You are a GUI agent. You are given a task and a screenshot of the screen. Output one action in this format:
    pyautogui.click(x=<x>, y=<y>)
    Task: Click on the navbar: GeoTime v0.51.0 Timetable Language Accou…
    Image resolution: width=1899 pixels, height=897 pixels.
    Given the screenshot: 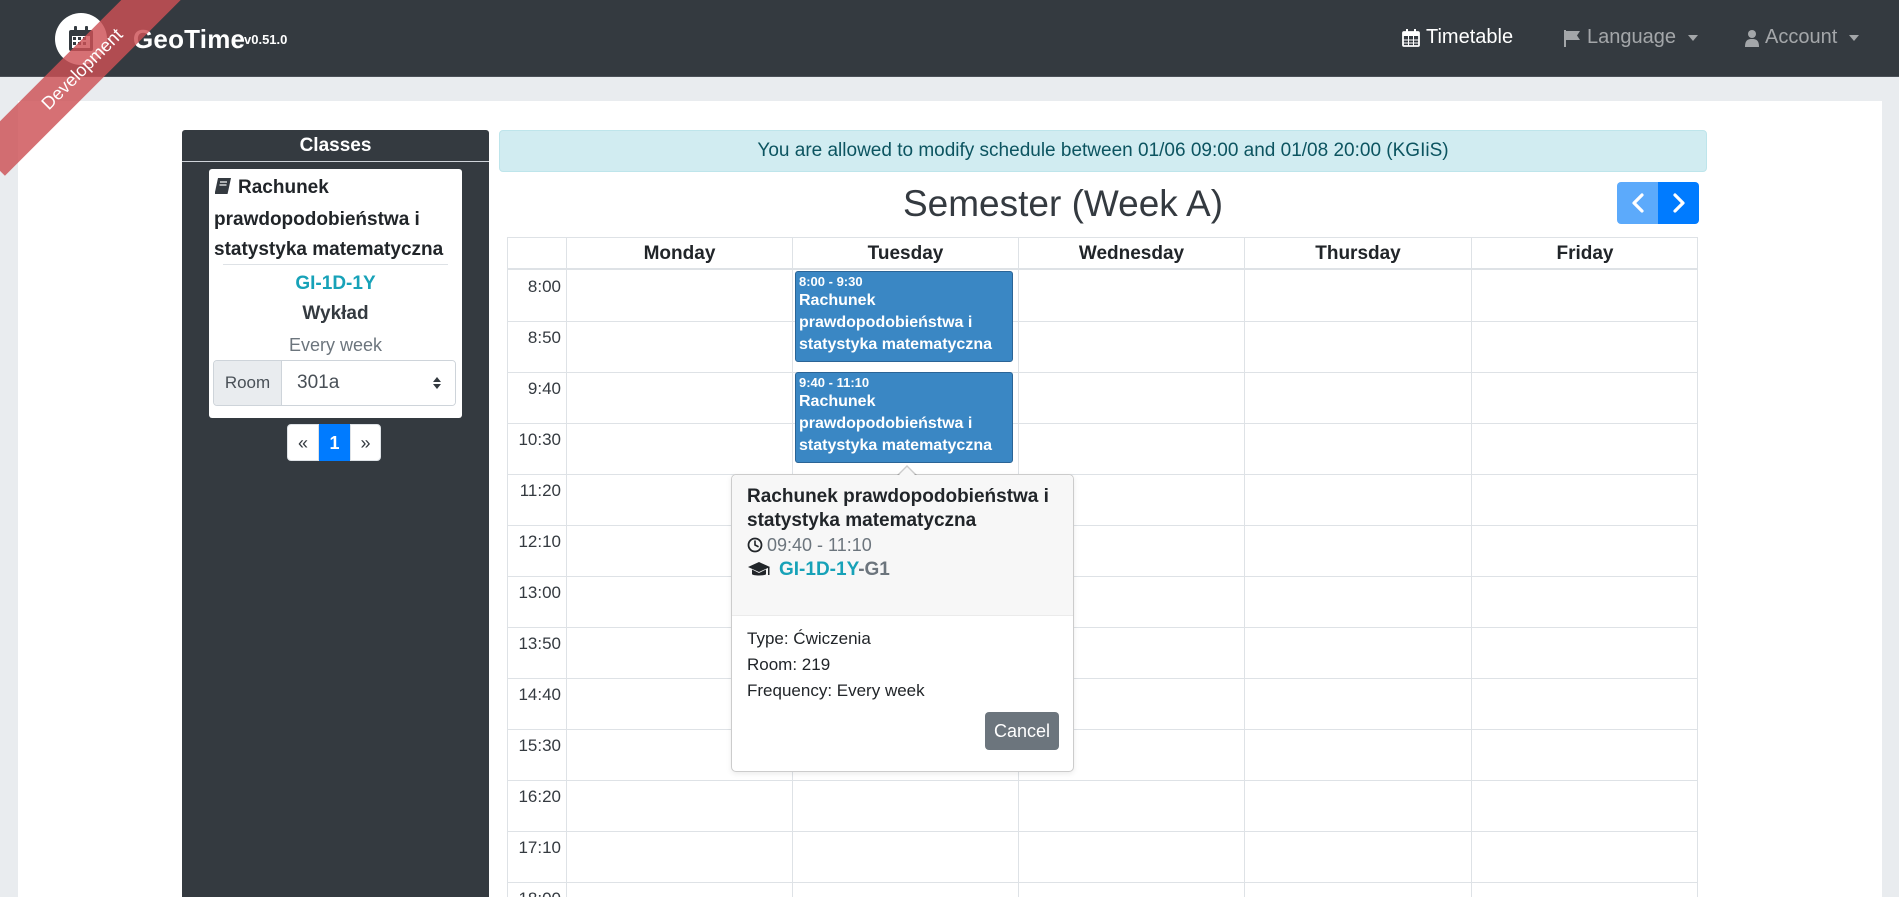 What is the action you would take?
    pyautogui.click(x=949, y=38)
    